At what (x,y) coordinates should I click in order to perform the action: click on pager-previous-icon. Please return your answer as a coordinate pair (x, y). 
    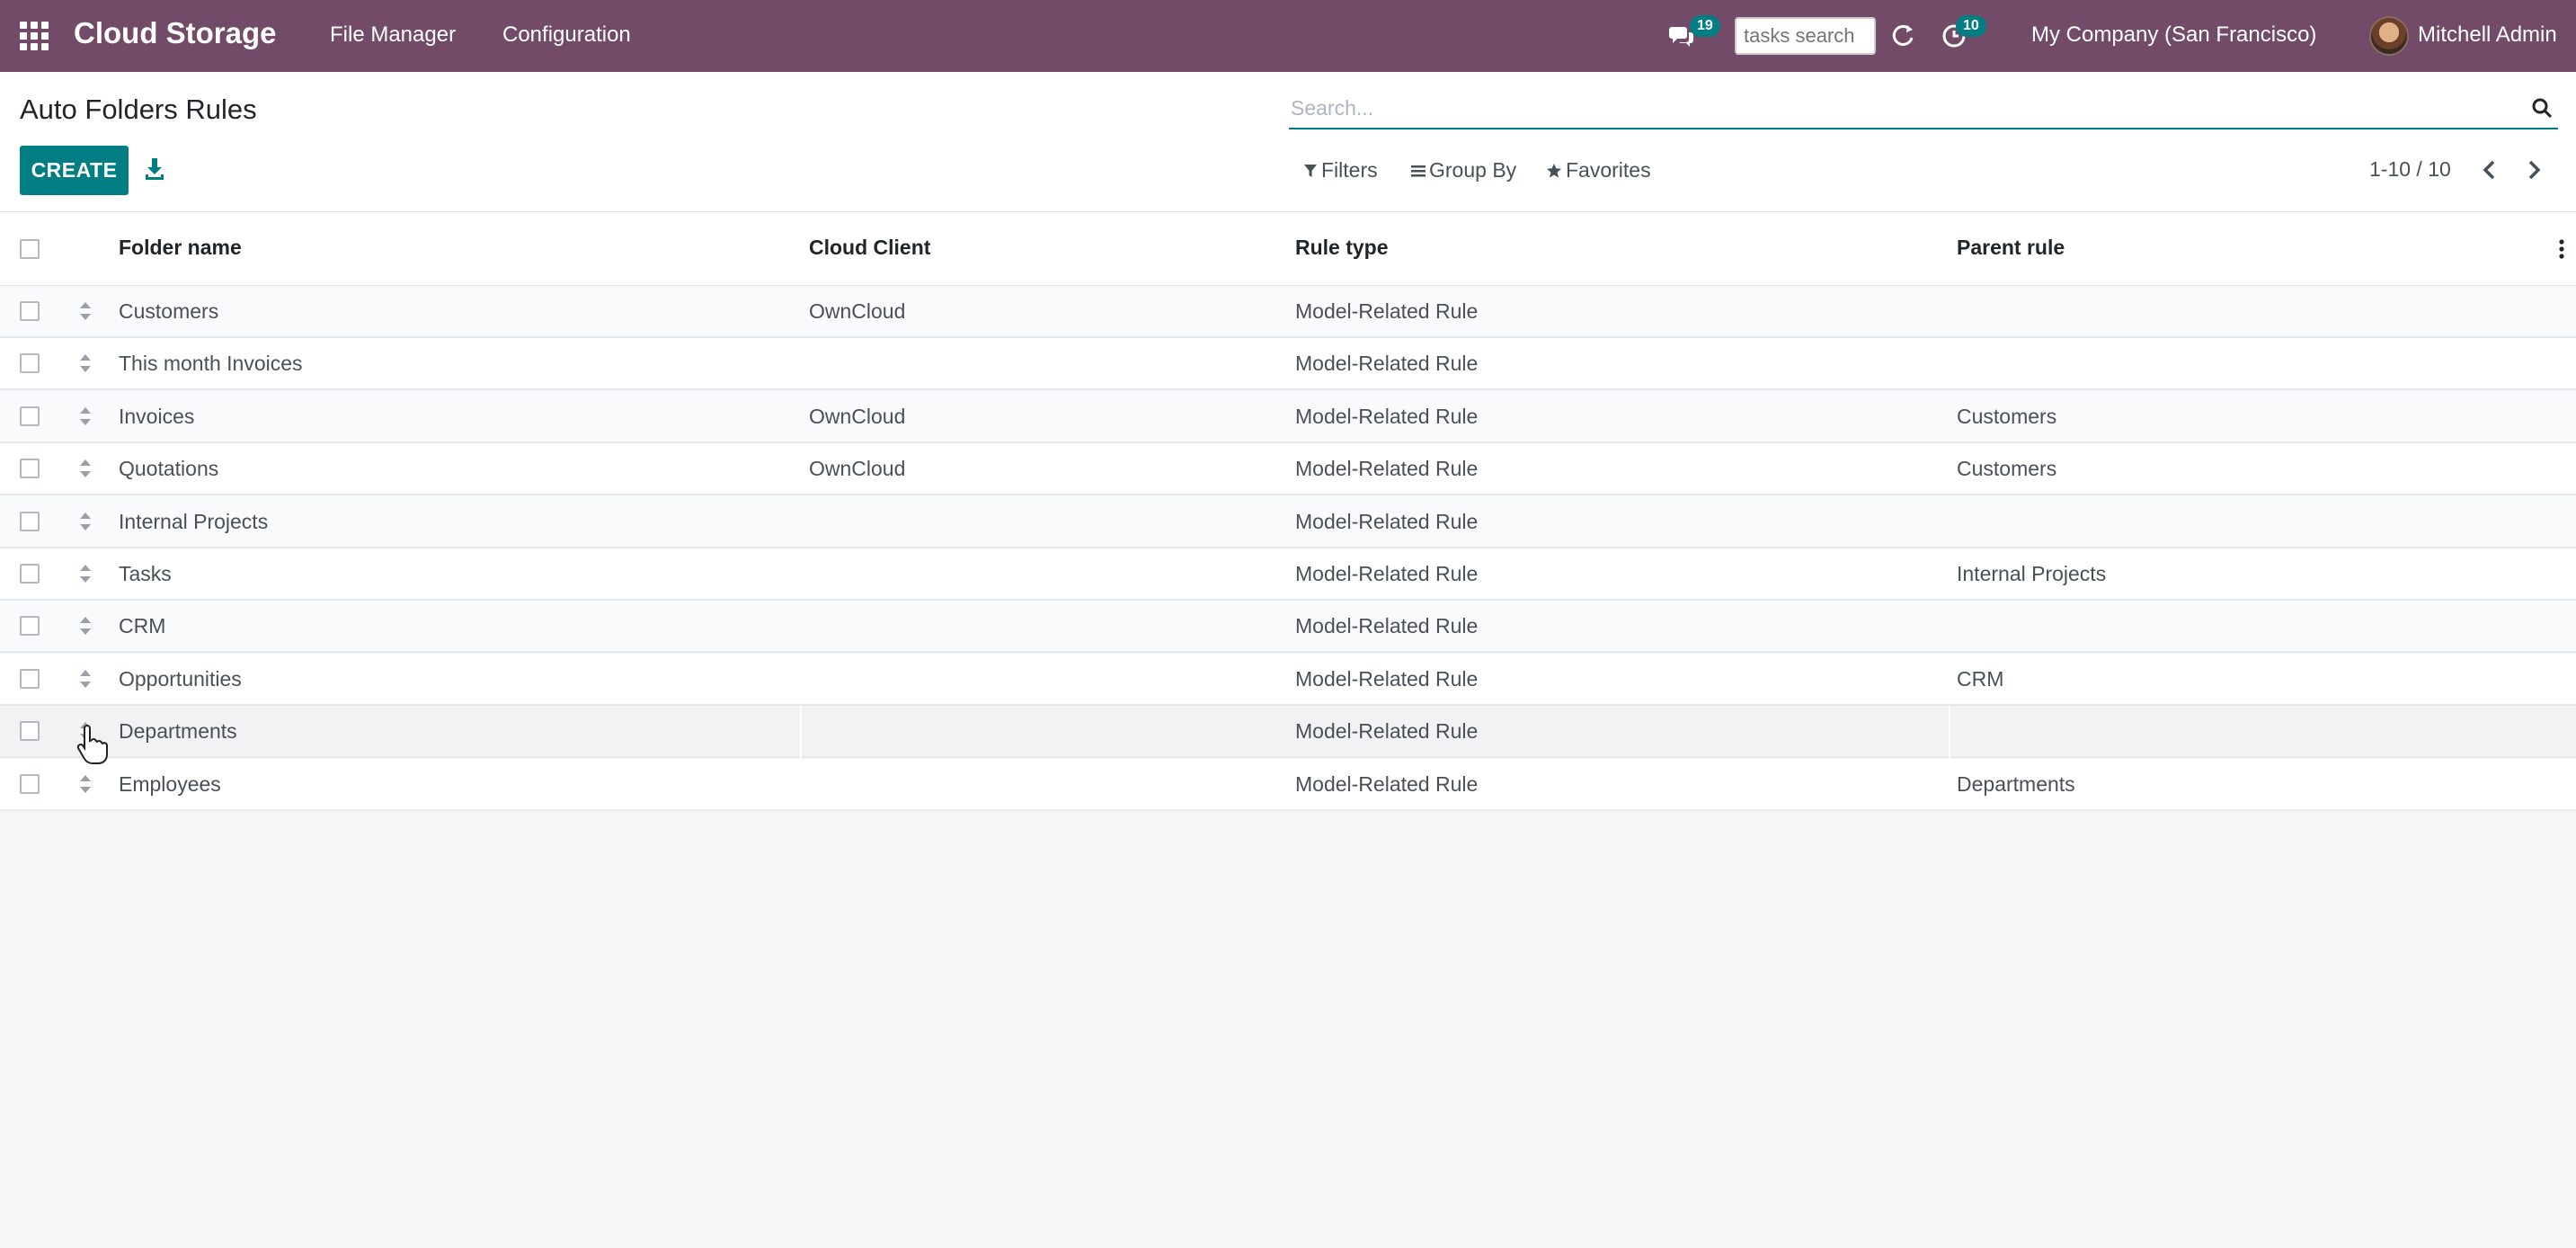
    Looking at the image, I should click on (2489, 170).